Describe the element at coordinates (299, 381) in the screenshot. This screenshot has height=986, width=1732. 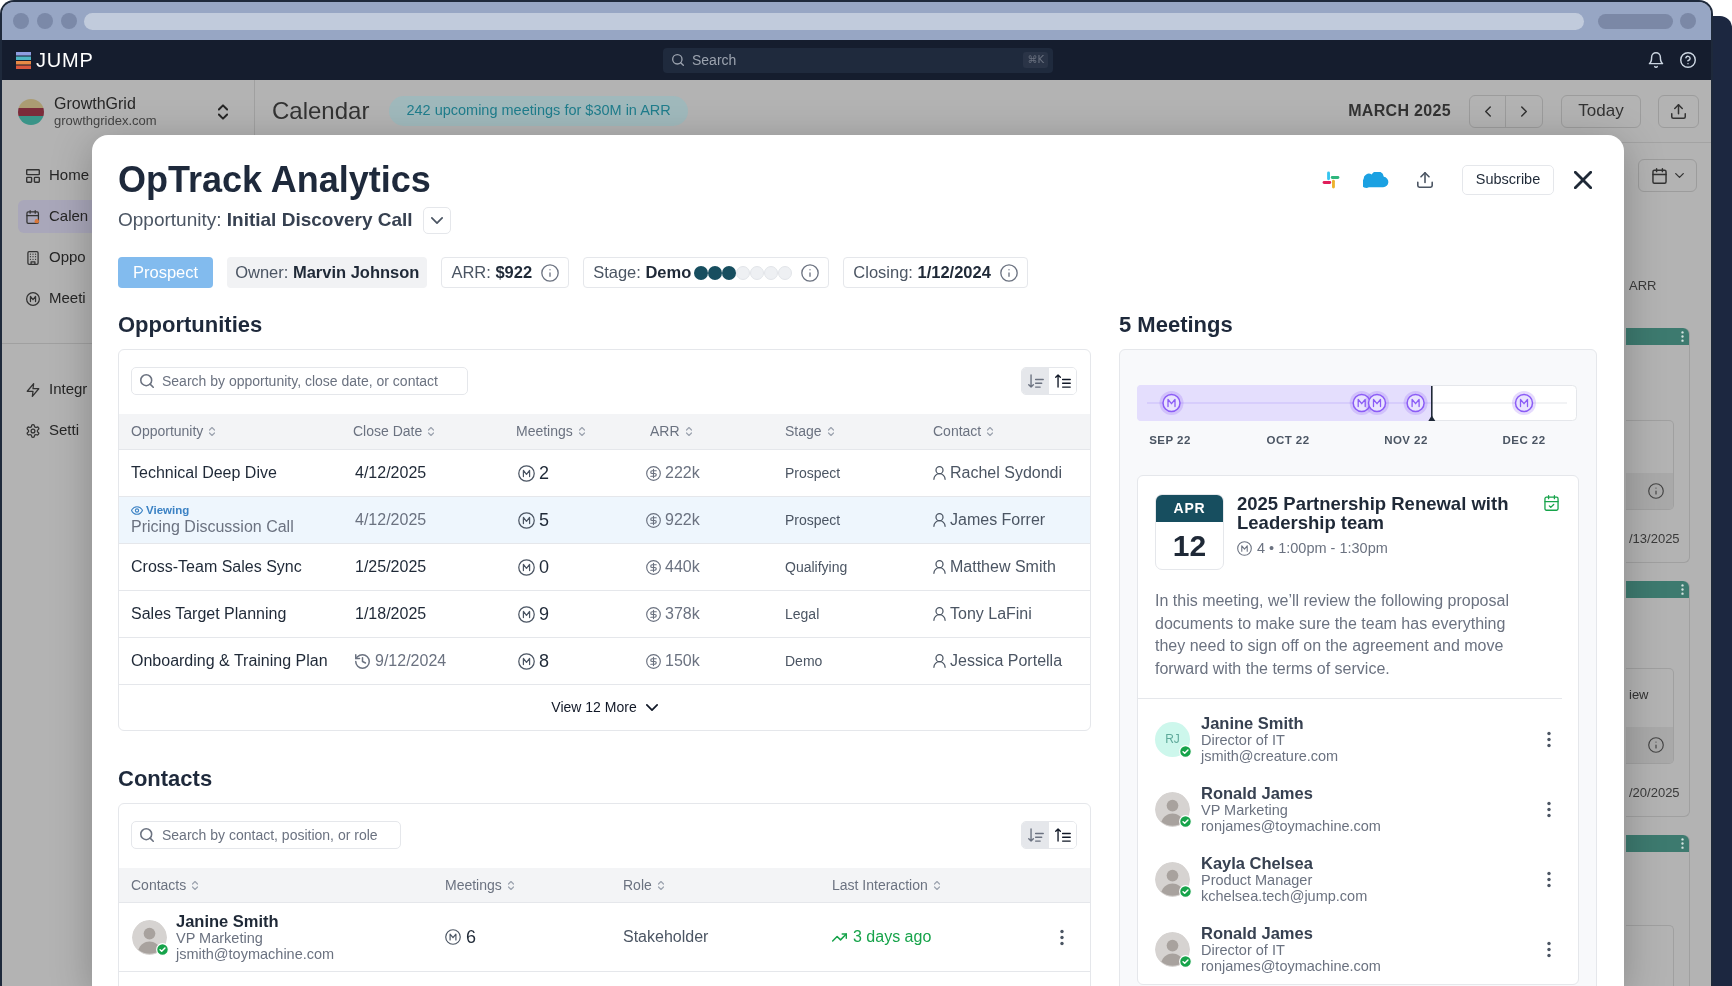
I see `search-field: Search by opportunity, close date, or contact` at that location.